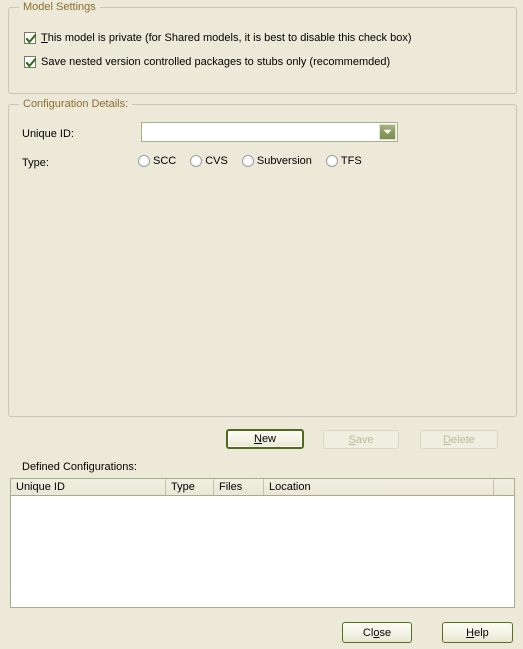 Image resolution: width=523 pixels, height=649 pixels. Describe the element at coordinates (239, 487) in the screenshot. I see `column-header-files: Files` at that location.